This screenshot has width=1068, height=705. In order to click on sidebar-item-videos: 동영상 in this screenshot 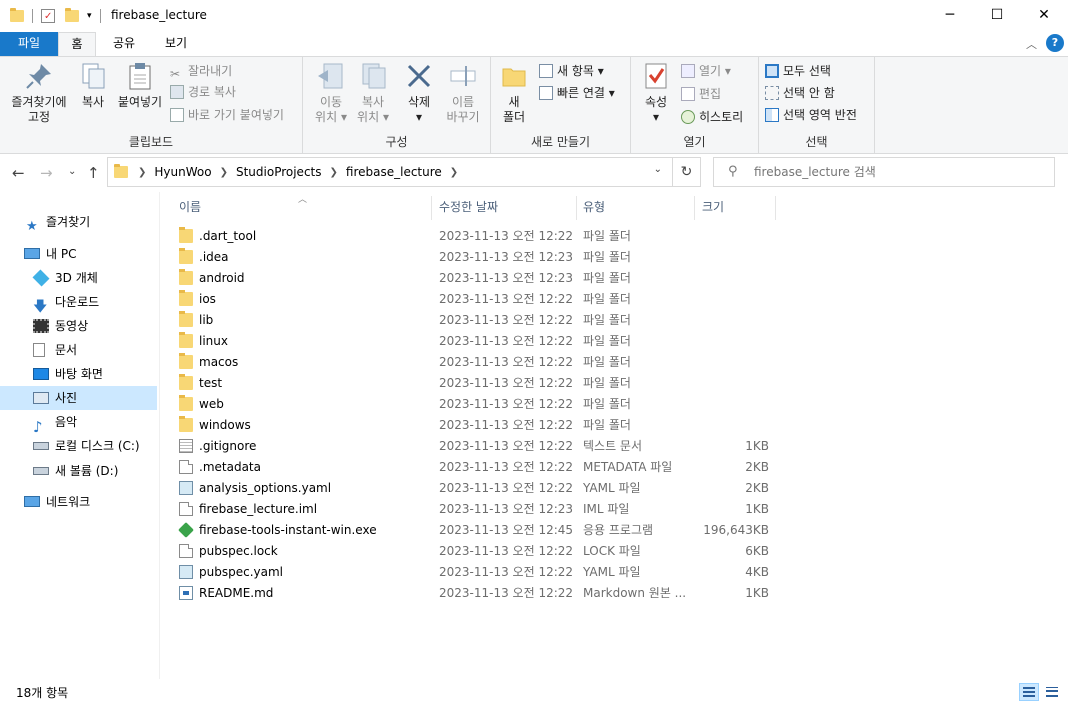, I will do `click(78, 326)`.